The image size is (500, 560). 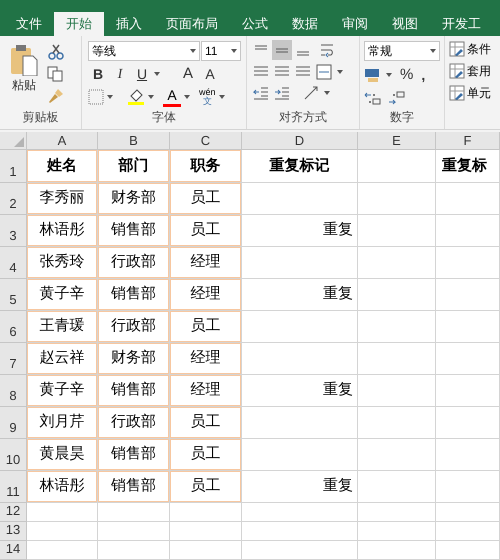 I want to click on row-header: 2, so click(x=13, y=199).